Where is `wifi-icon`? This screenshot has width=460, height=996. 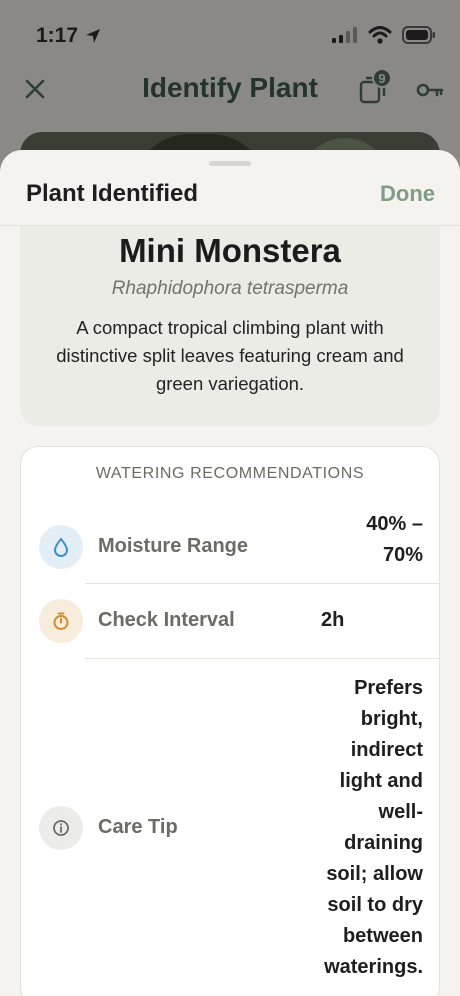
wifi-icon is located at coordinates (380, 35).